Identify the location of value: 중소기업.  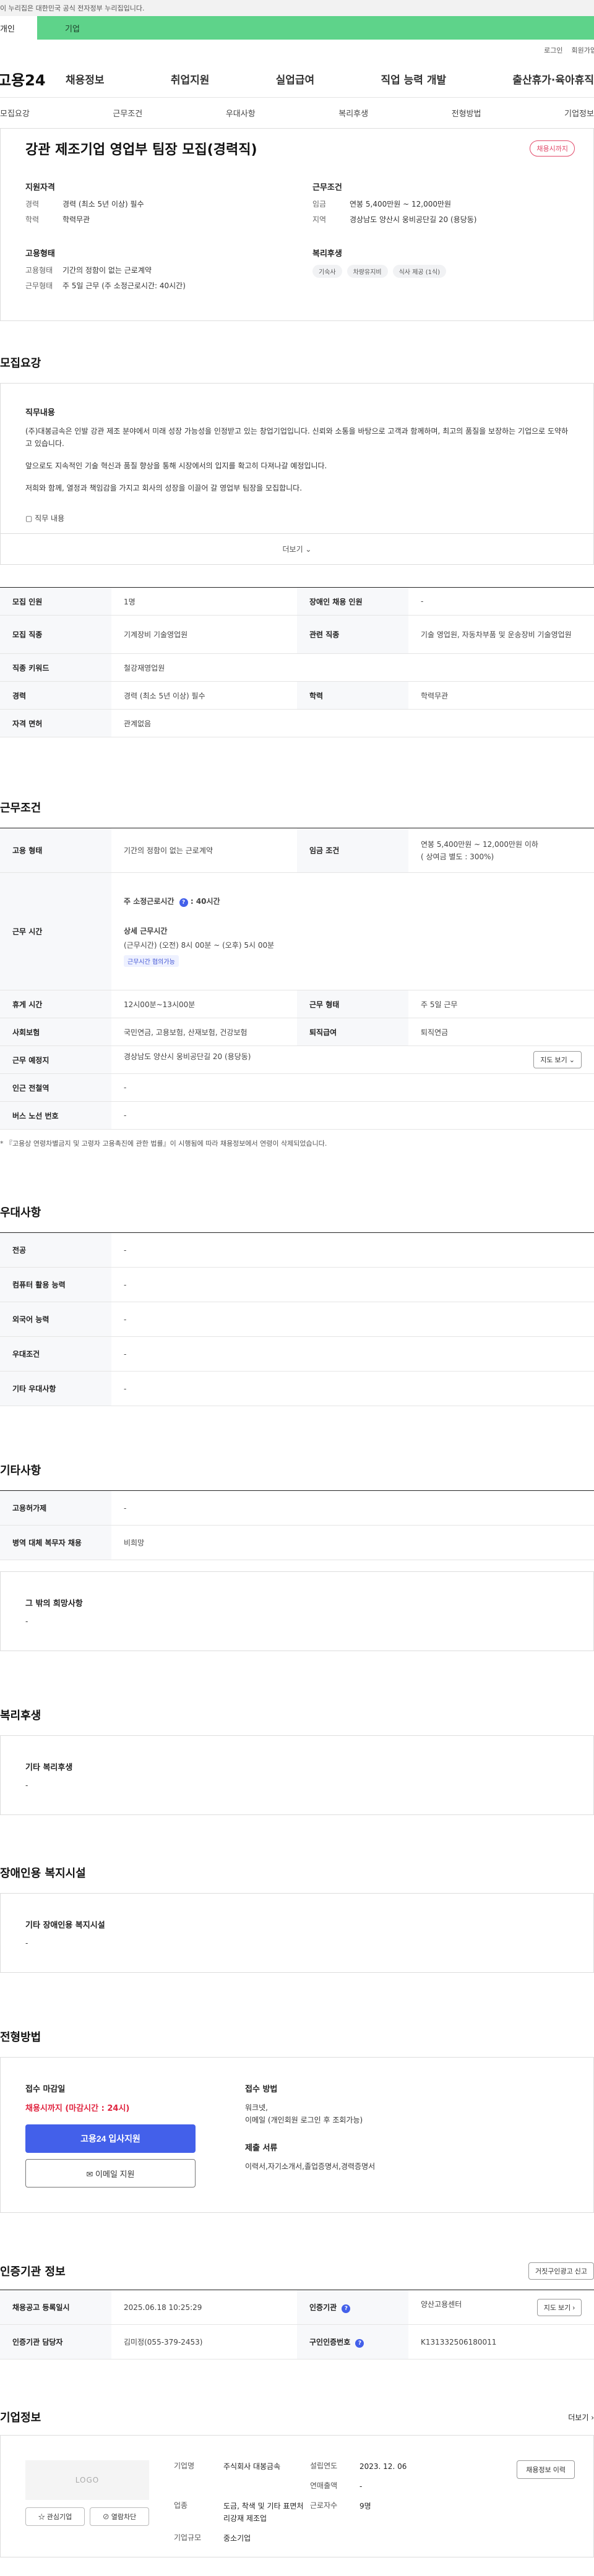
(237, 2538).